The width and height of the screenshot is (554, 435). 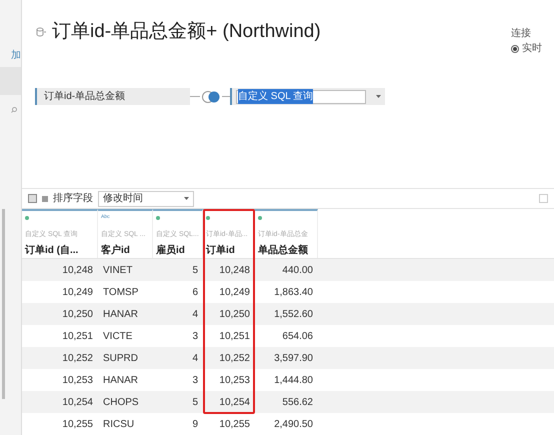 I want to click on table-cell-text: SUPRD, so click(x=121, y=359).